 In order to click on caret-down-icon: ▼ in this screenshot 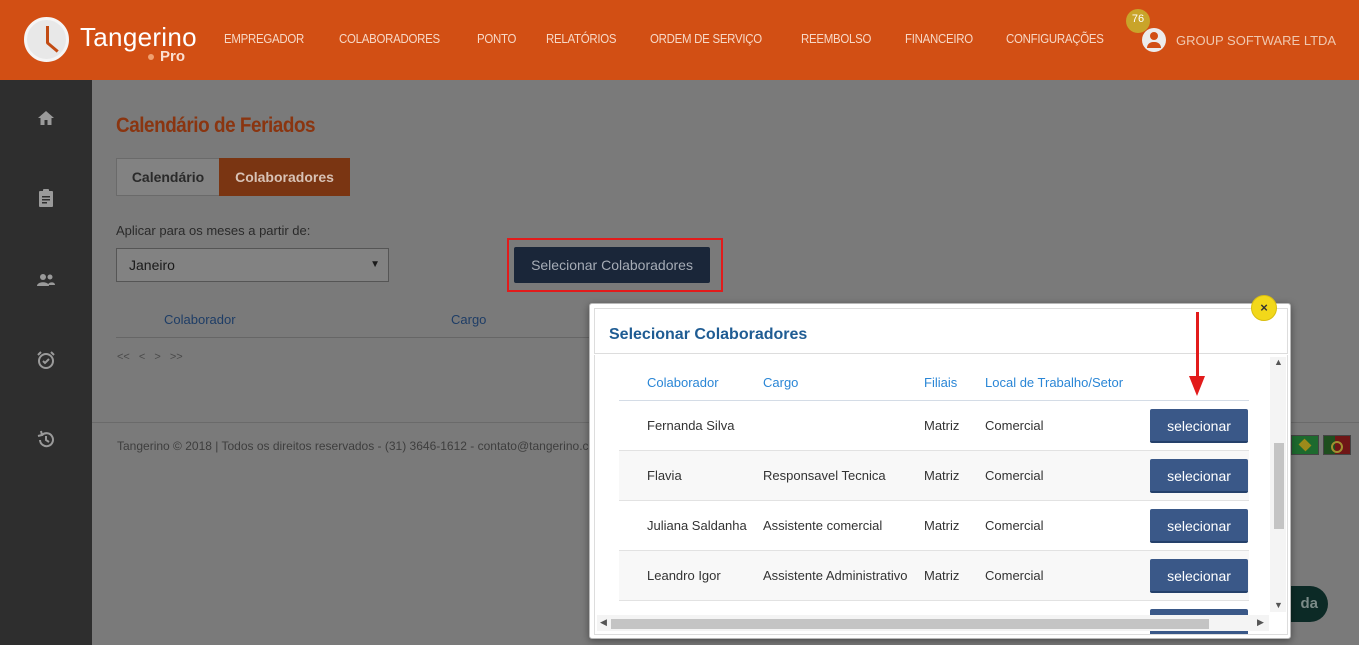, I will do `click(375, 264)`.